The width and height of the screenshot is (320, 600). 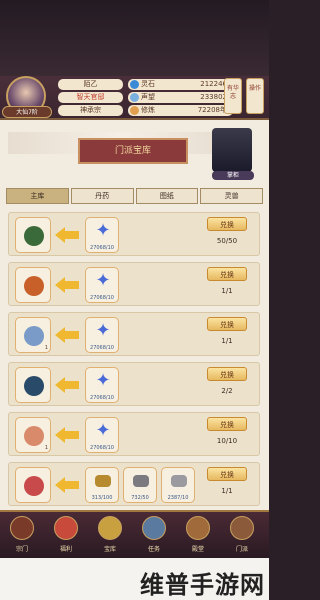 What do you see at coordinates (22, 528) in the screenshot?
I see `sect-icon` at bounding box center [22, 528].